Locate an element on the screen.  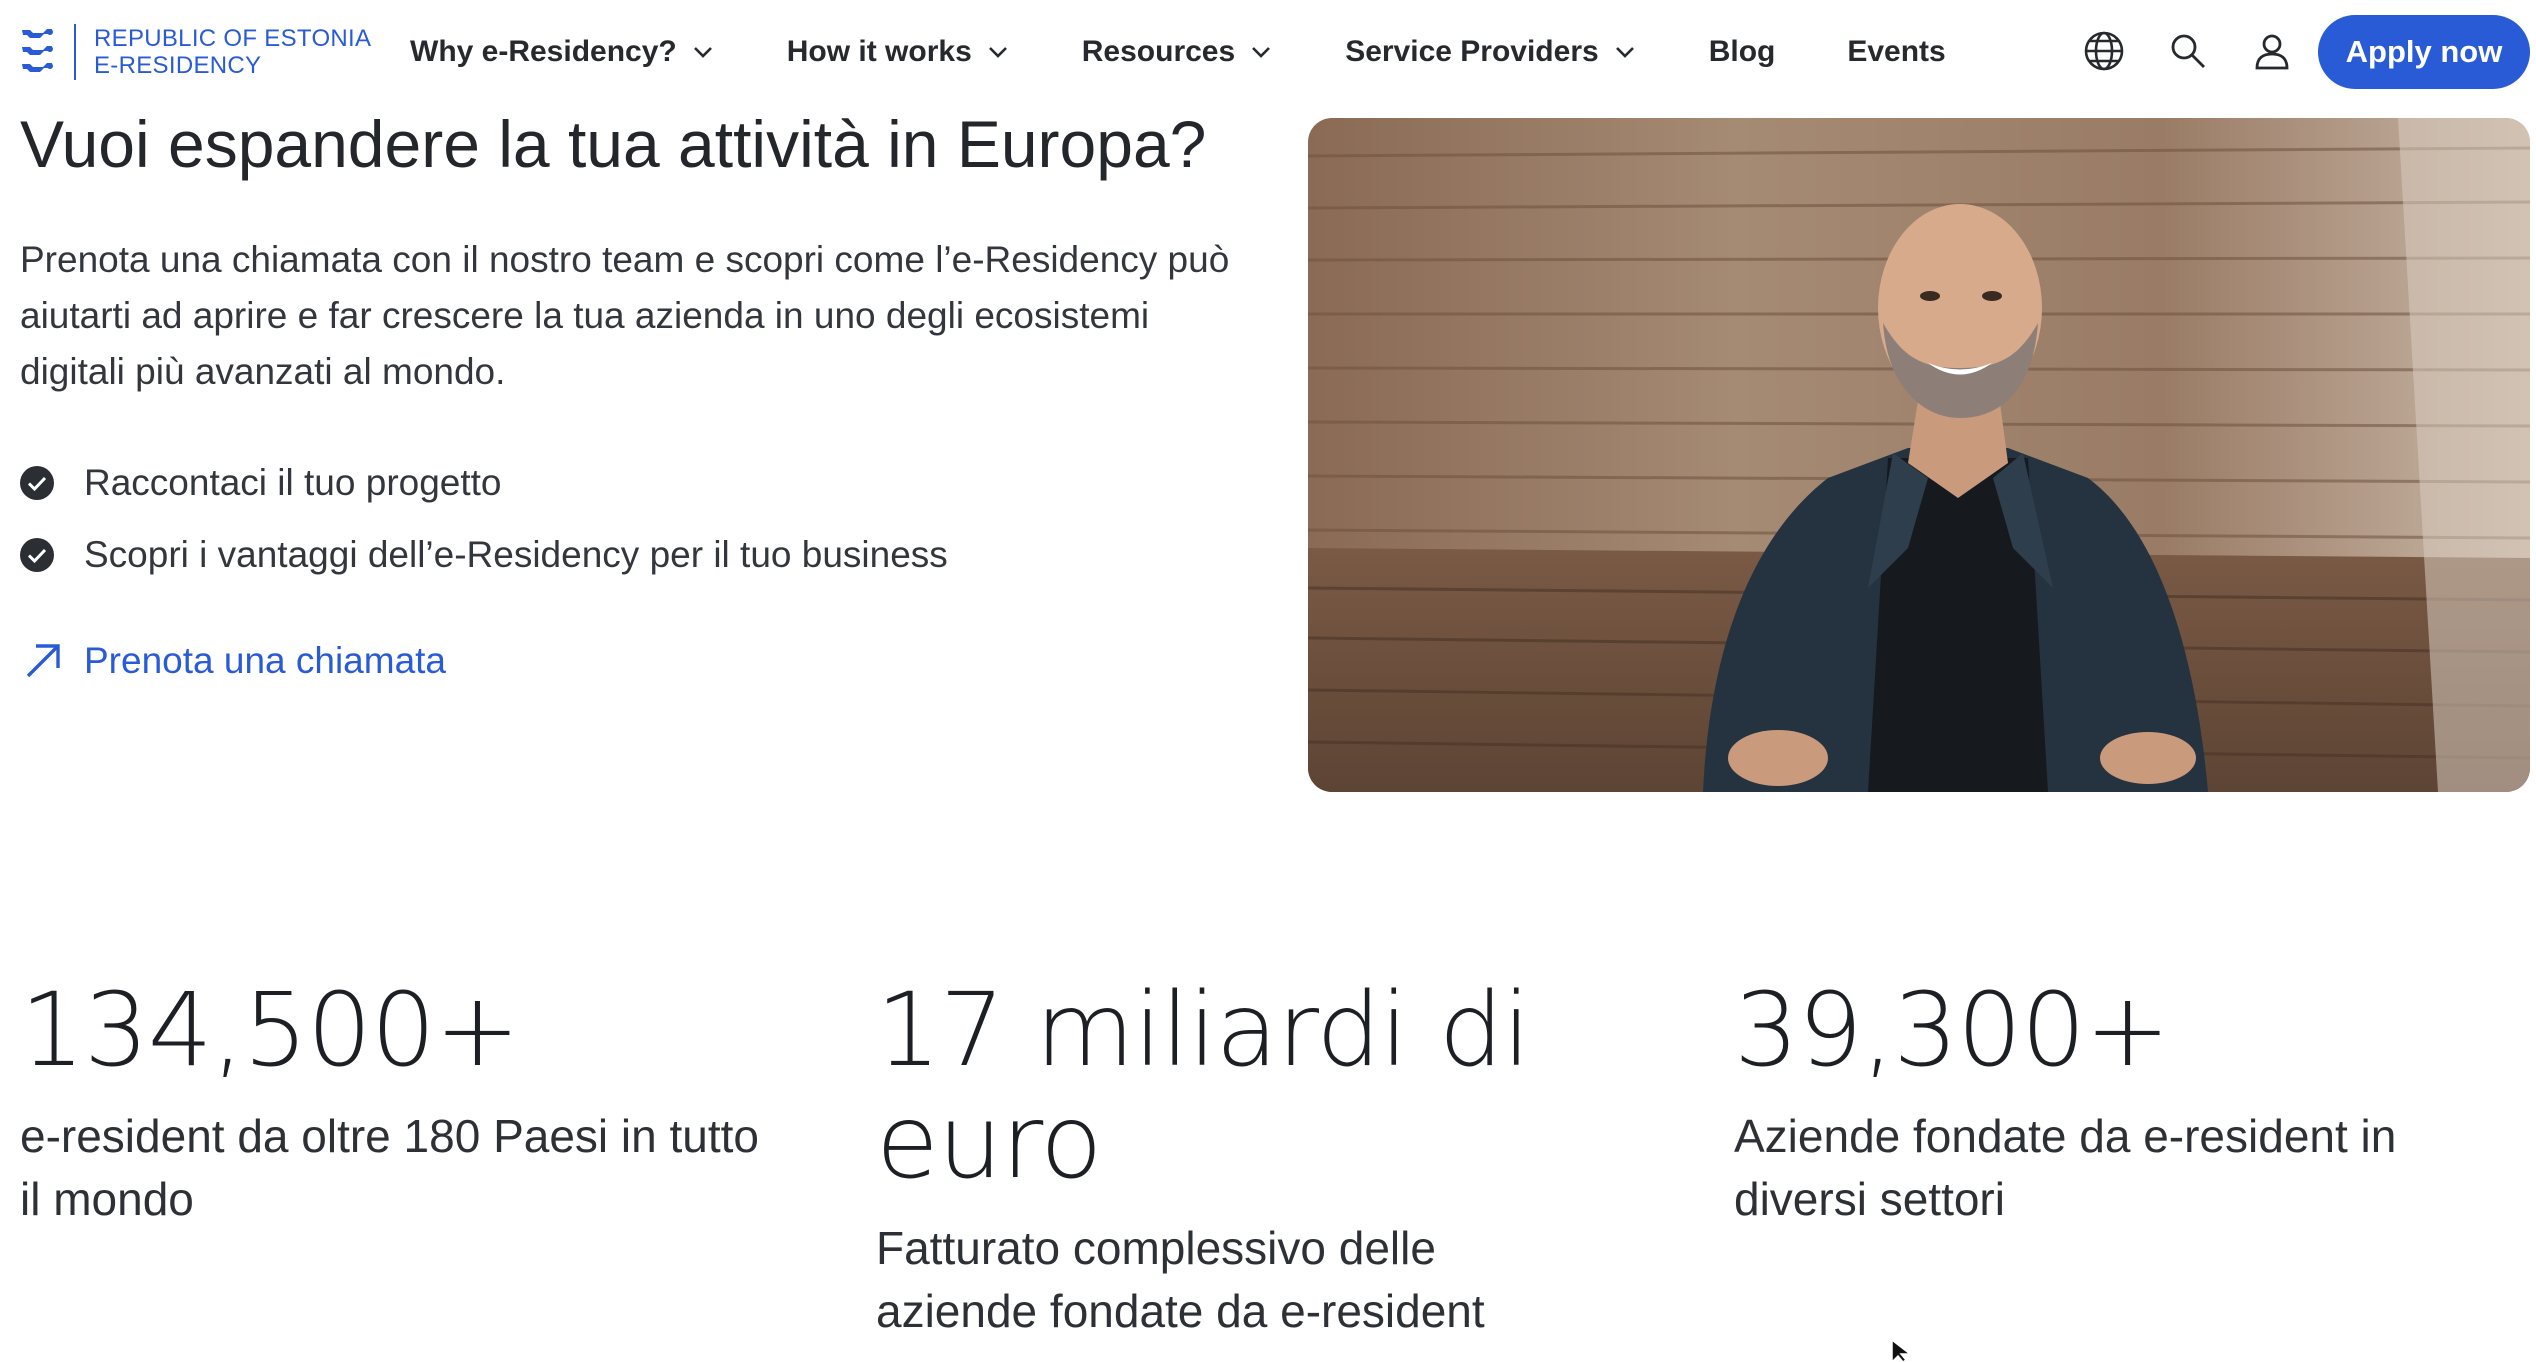
logo-line-2: E-RESIDENCY is located at coordinates (178, 65).